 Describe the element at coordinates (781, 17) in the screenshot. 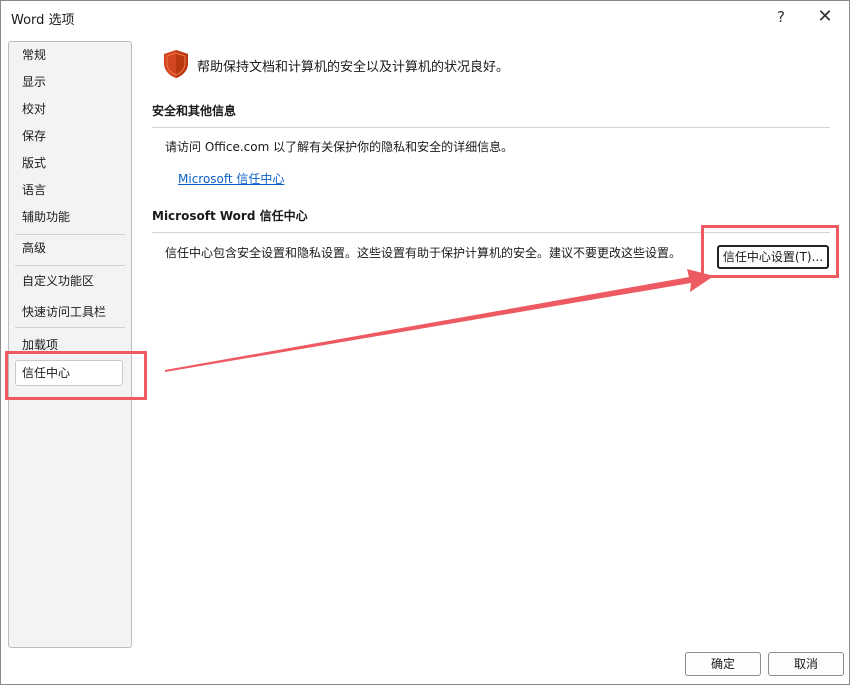

I see `help-button: ?` at that location.